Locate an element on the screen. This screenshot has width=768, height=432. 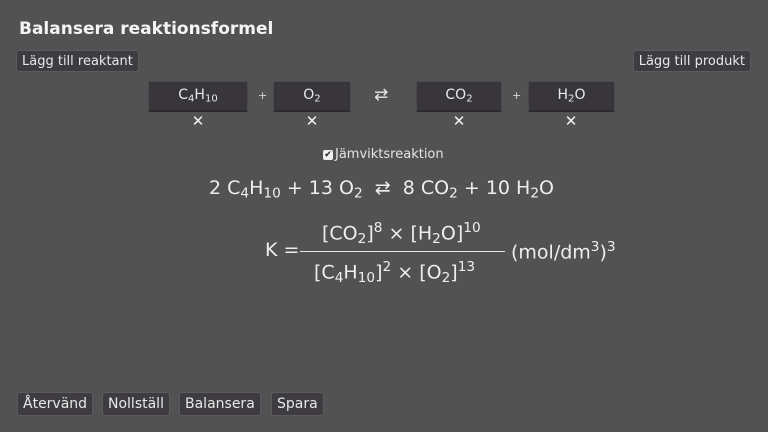
balanced-equation: 2 C4H10 + 13 O2 ⇄ 8 CO2 + 10 H2O is located at coordinates (382, 189).